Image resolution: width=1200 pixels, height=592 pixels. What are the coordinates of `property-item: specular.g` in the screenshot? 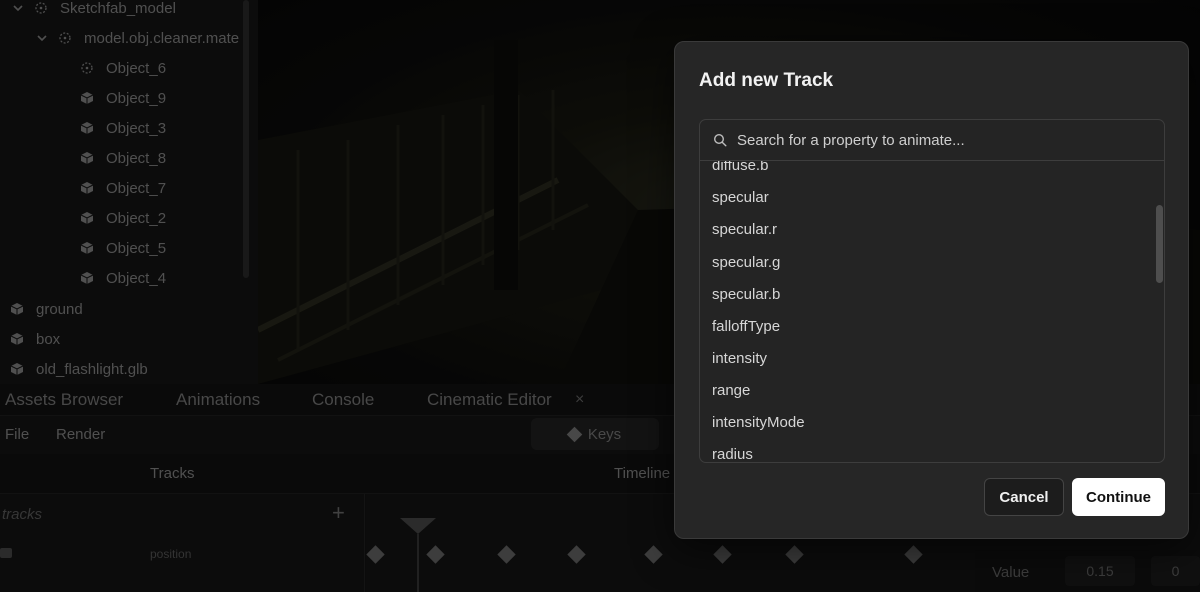 It's located at (746, 263).